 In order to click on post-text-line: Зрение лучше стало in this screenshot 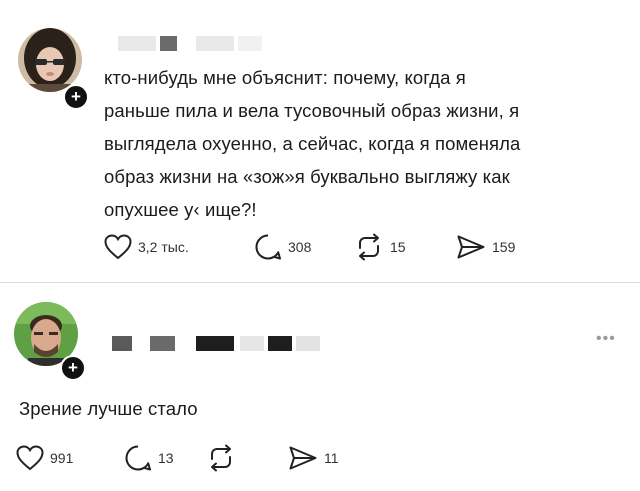, I will do `click(108, 408)`.